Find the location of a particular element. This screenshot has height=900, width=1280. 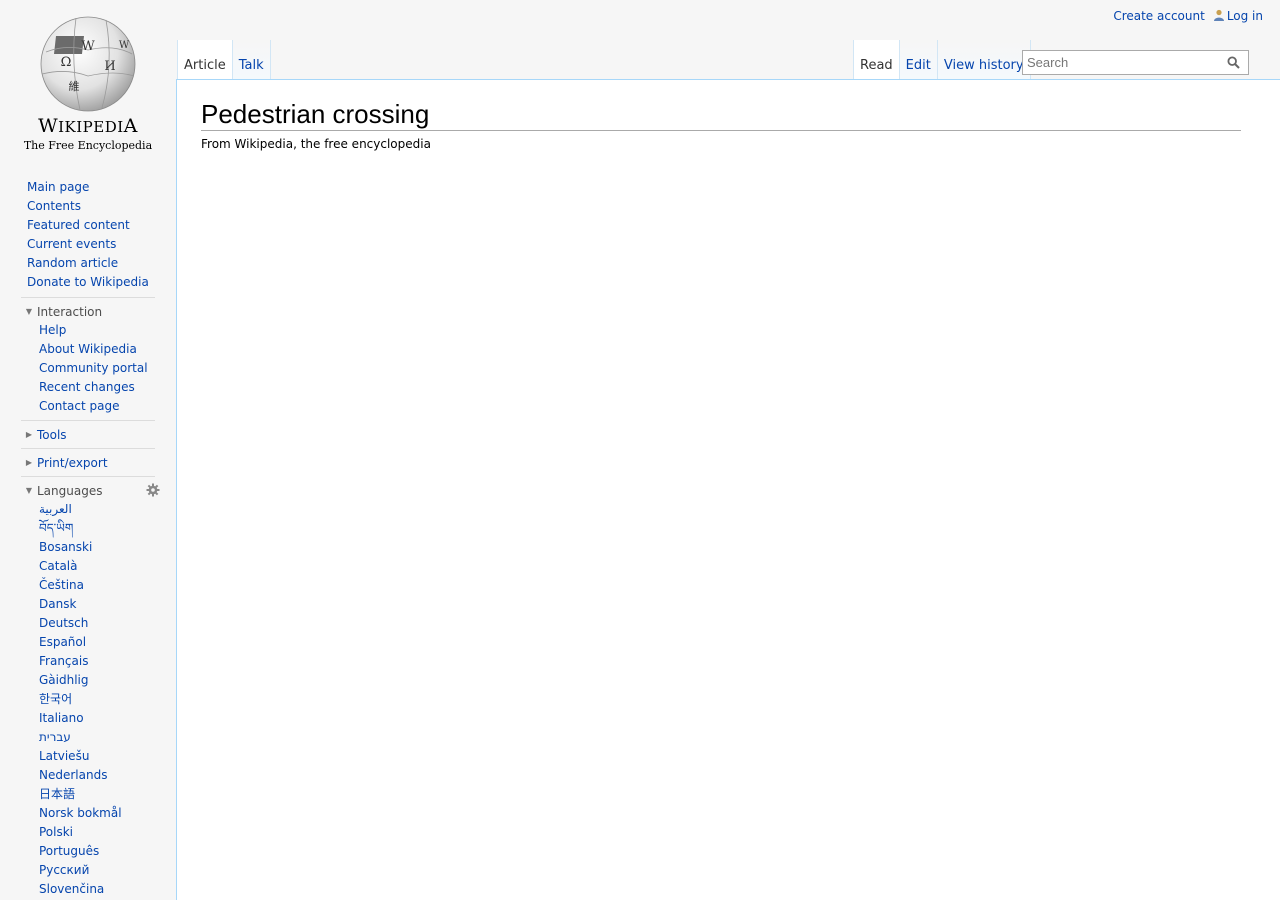

lang-spanish: Español is located at coordinates (62, 642).